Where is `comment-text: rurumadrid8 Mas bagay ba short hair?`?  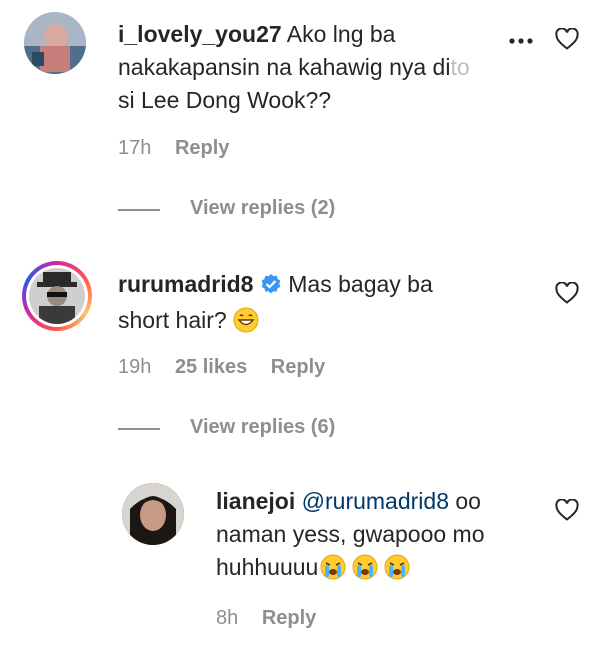
comment-text: rurumadrid8 Mas bagay ba short hair? is located at coordinates (275, 302).